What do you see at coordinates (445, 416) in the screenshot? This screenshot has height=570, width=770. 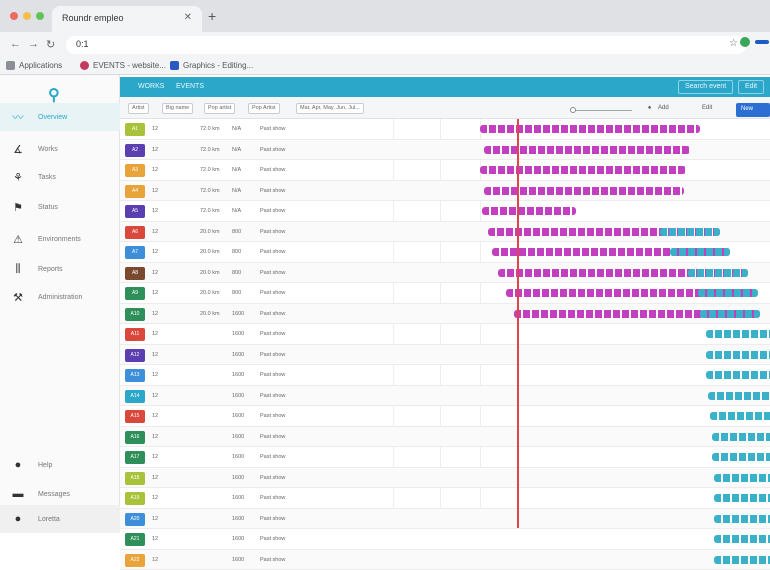 I see `table-row: A15121600Past show` at bounding box center [445, 416].